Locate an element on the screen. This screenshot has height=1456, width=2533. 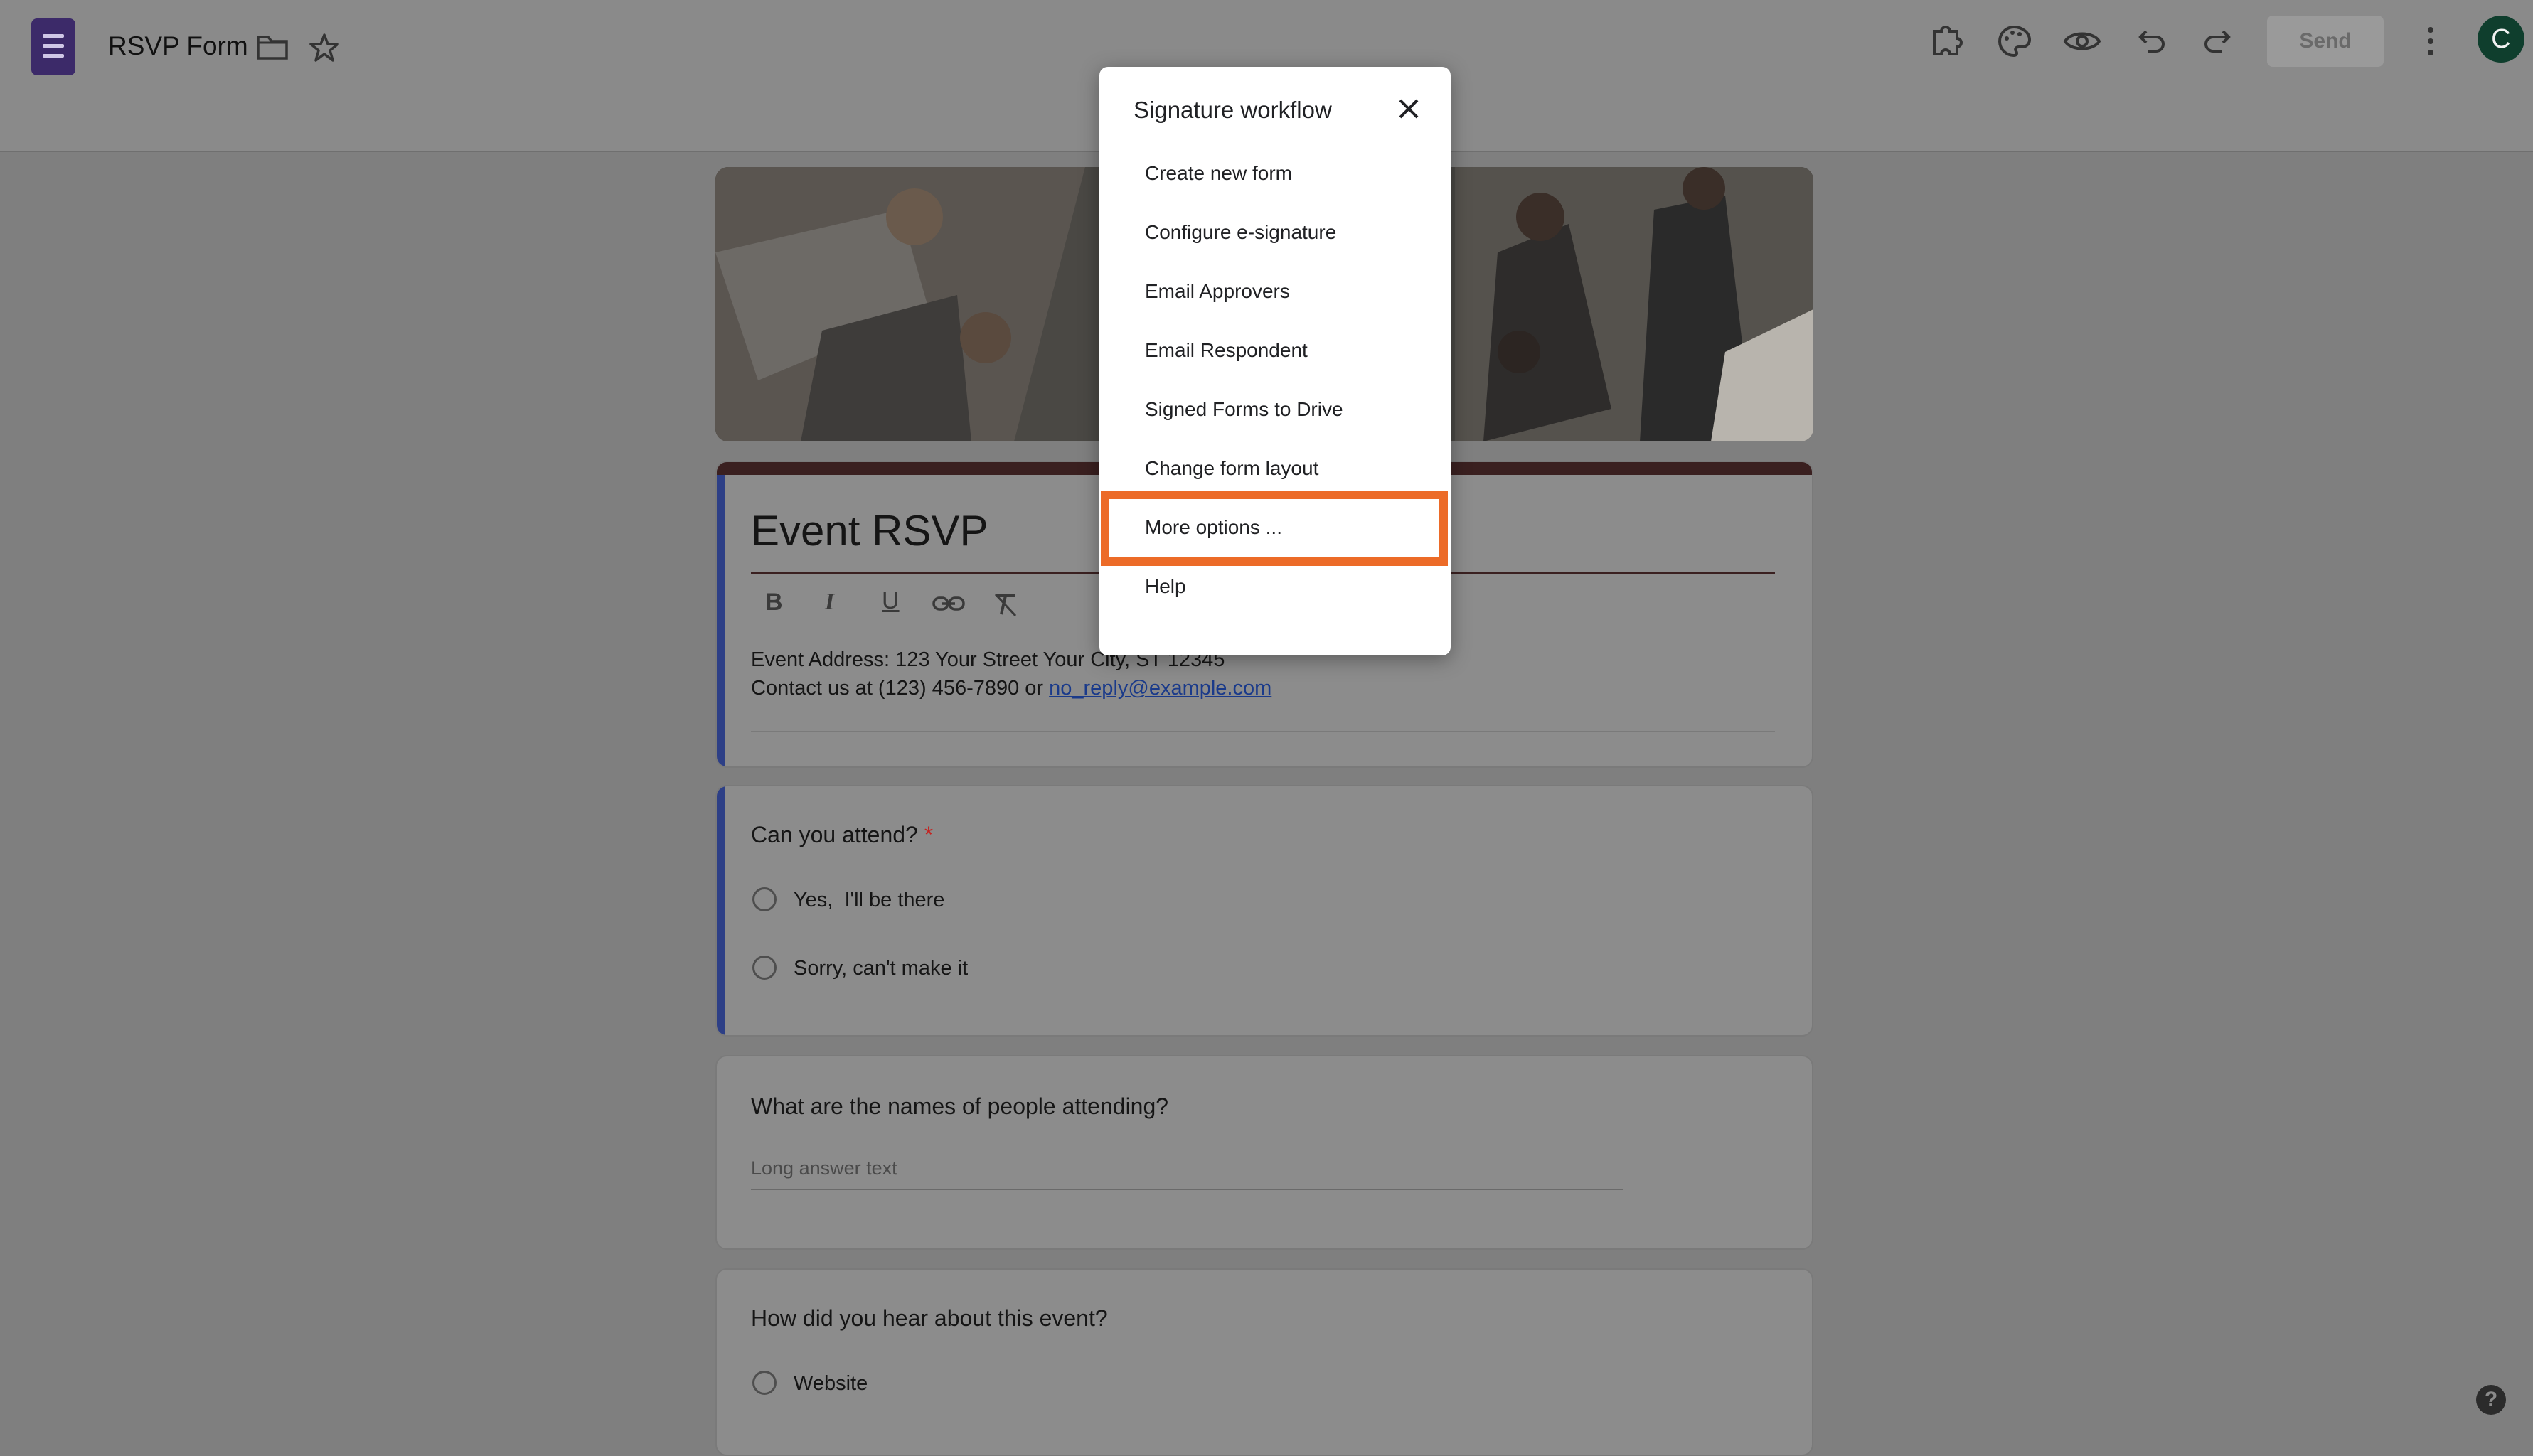
undo-icon is located at coordinates (2150, 42).